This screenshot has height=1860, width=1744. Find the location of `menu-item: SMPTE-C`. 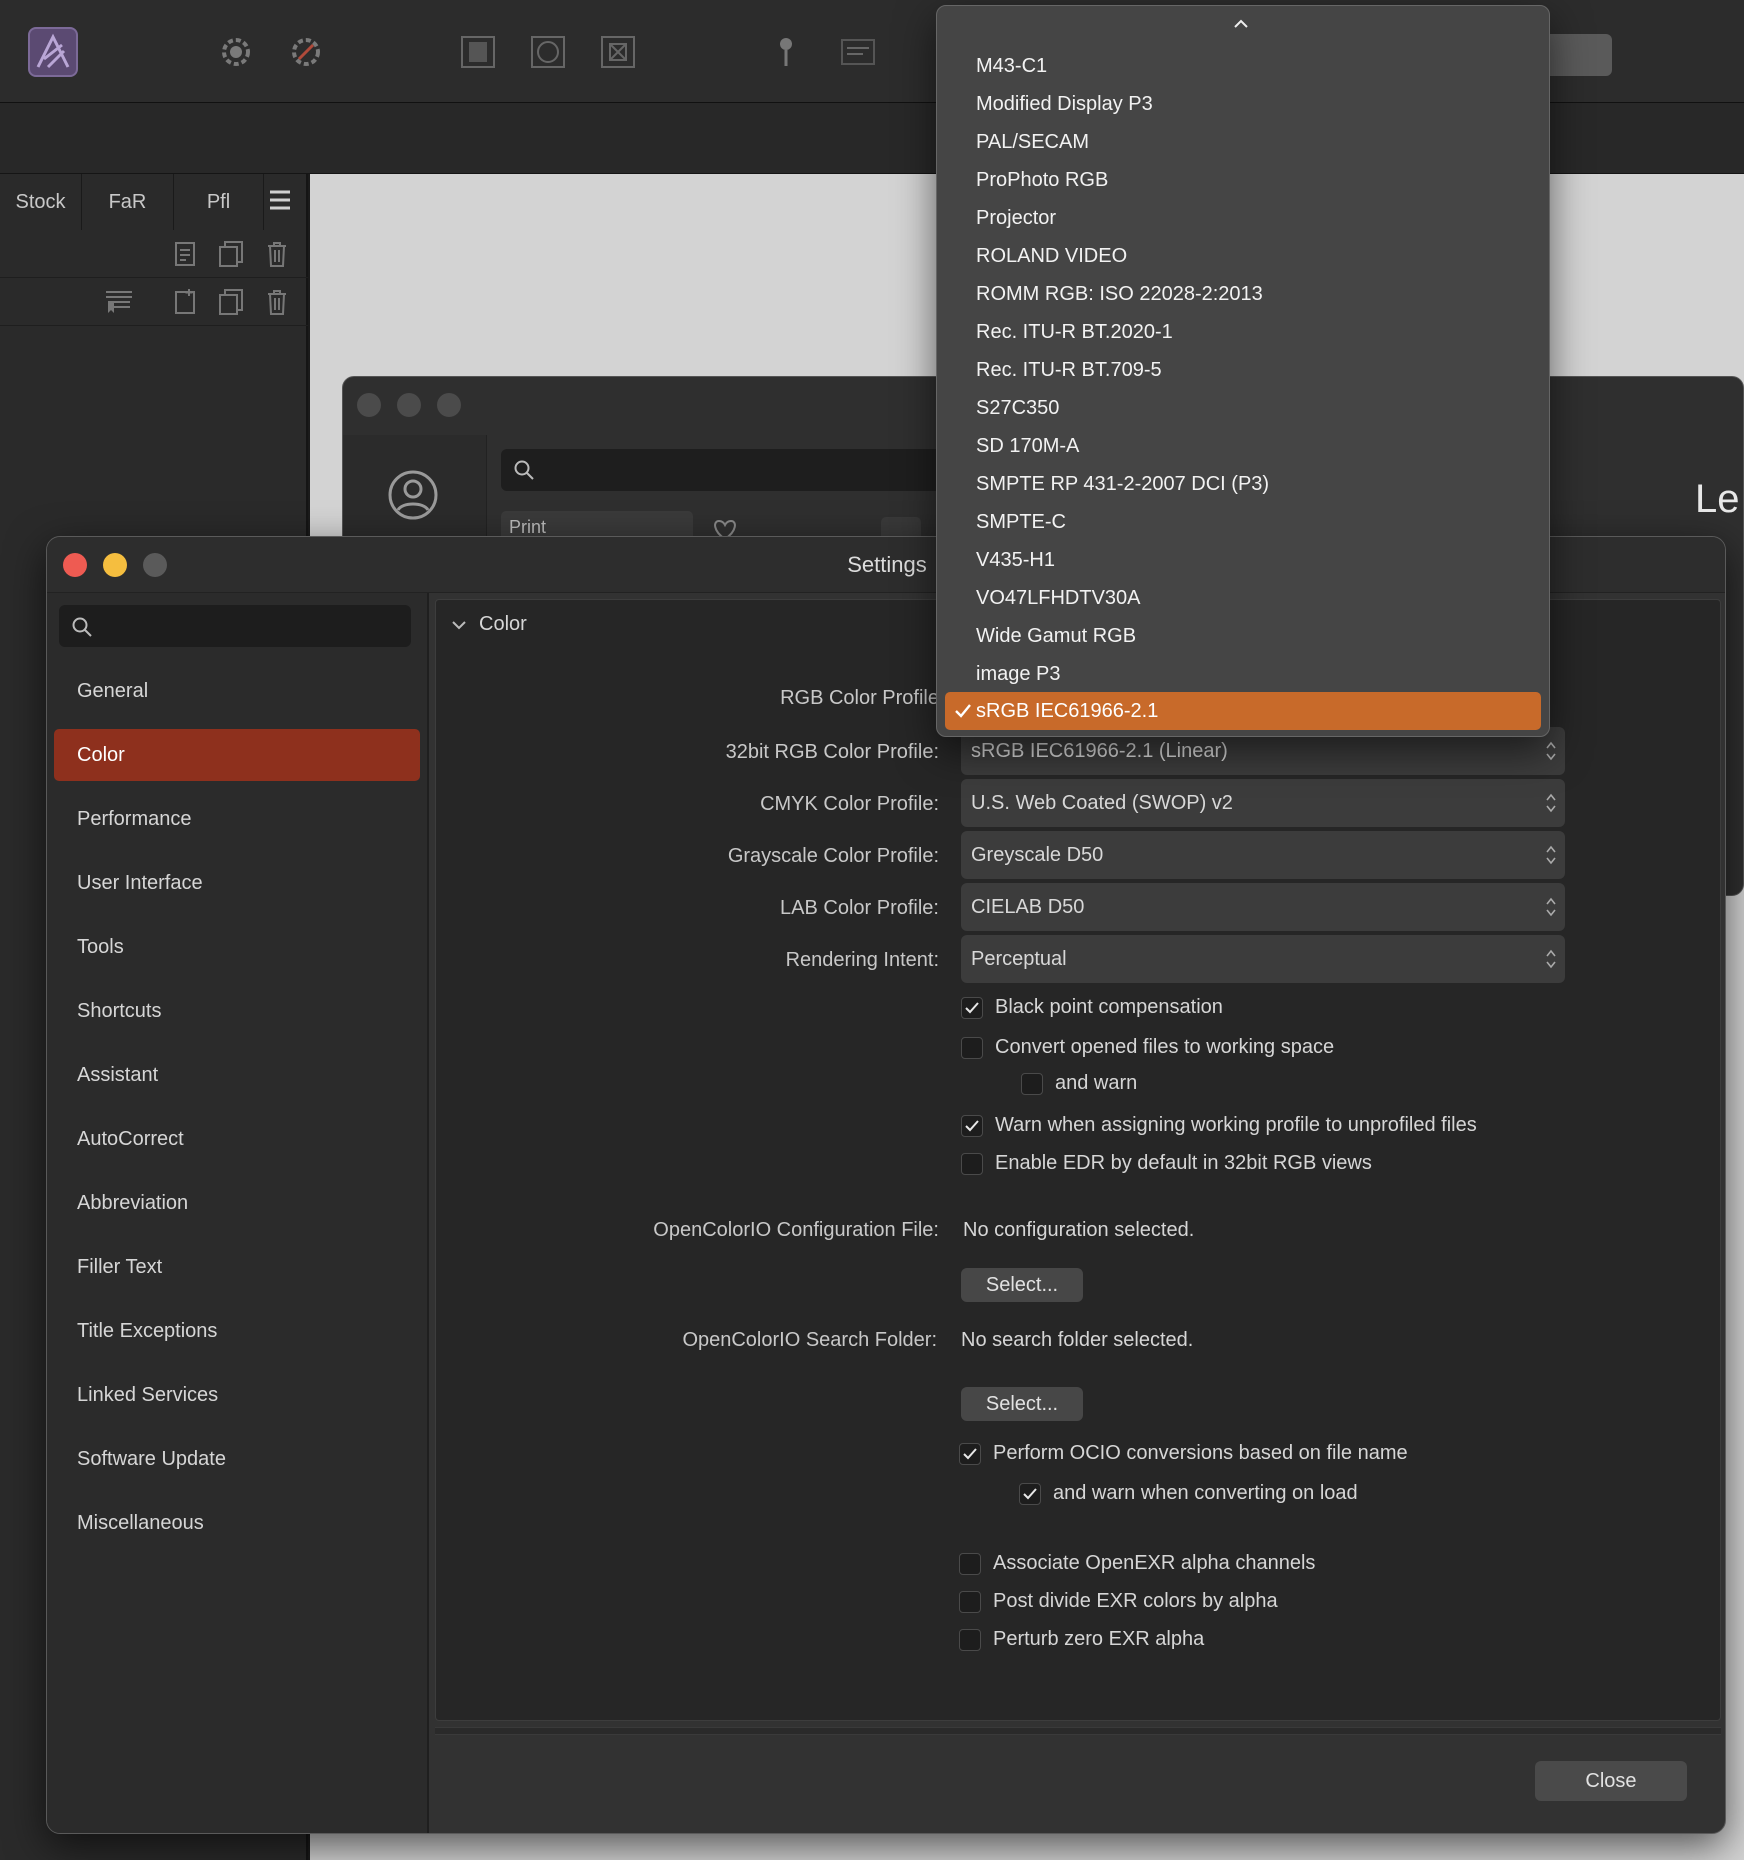

menu-item: SMPTE-C is located at coordinates (1243, 522).